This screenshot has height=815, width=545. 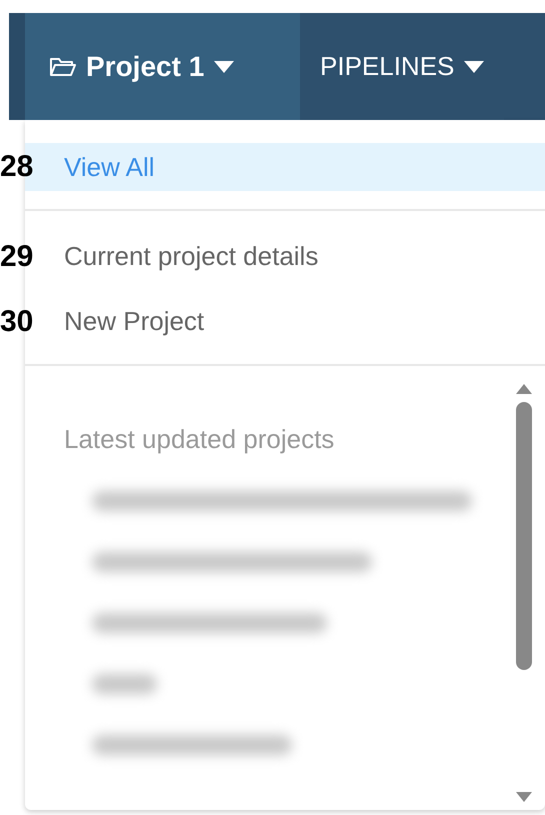 What do you see at coordinates (63, 66) in the screenshot?
I see `folder-icon` at bounding box center [63, 66].